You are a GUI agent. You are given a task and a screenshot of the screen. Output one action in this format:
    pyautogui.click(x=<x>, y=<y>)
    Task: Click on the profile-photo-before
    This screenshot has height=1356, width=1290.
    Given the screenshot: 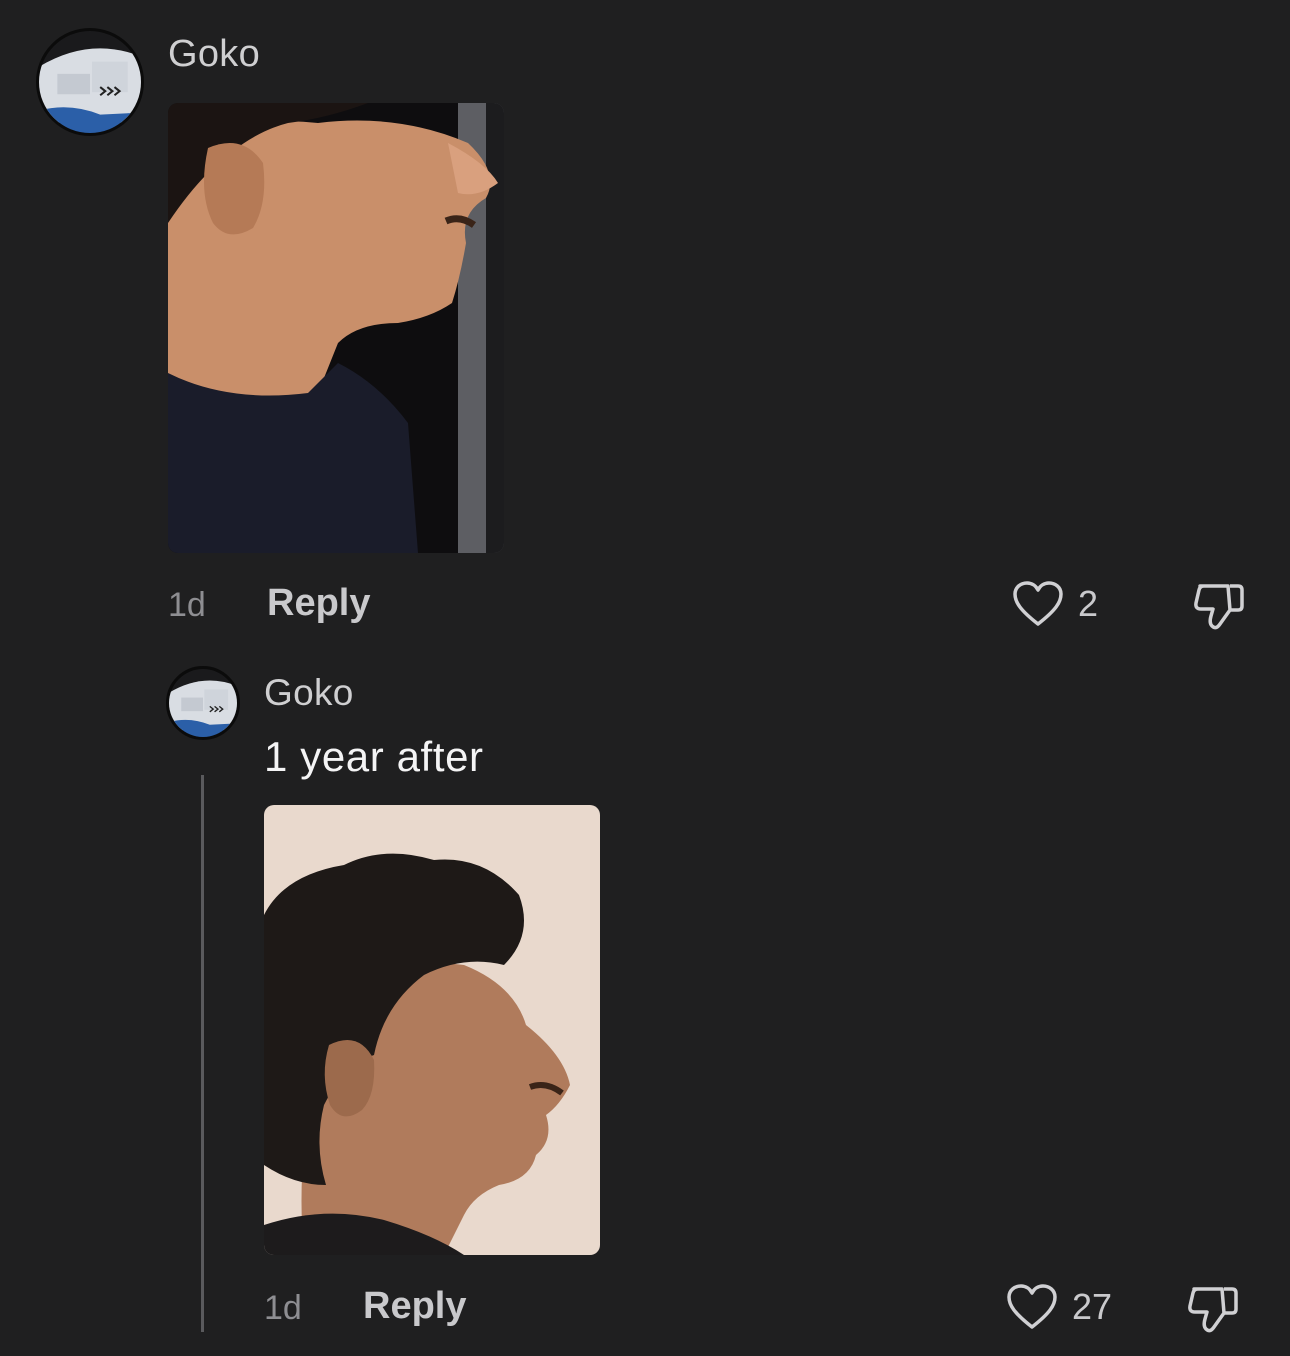 What is the action you would take?
    pyautogui.click(x=336, y=328)
    